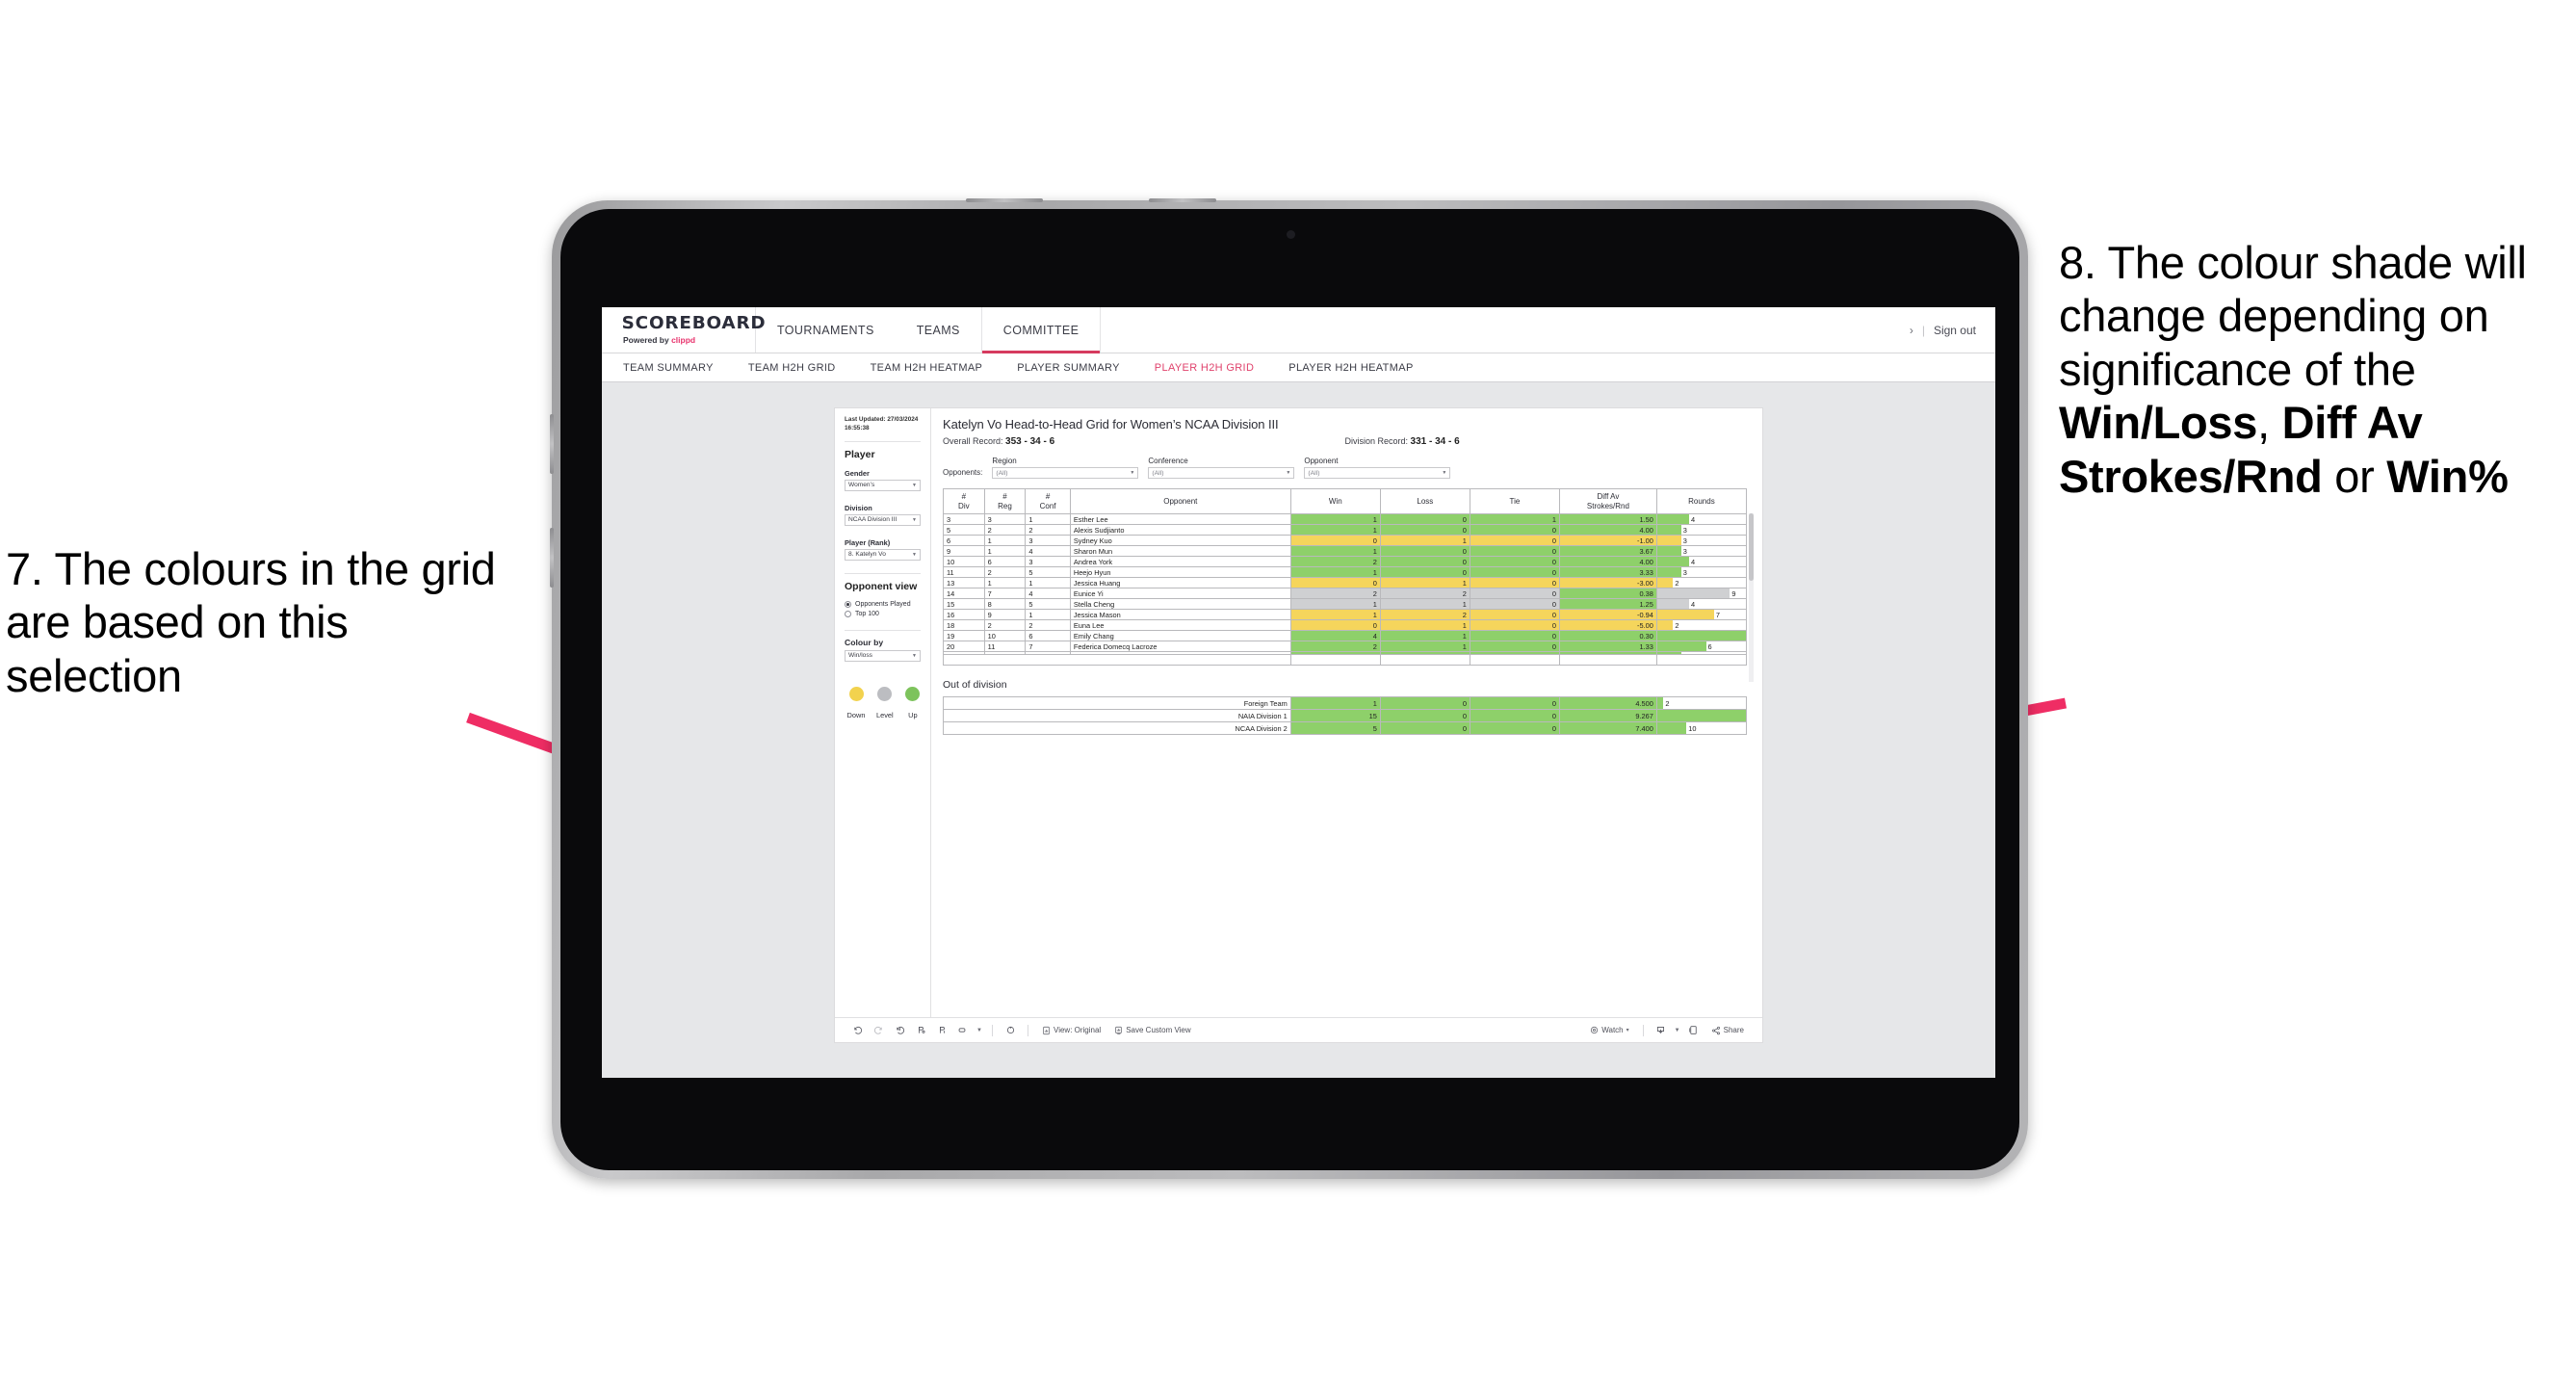  Describe the element at coordinates (1701, 561) in the screenshot. I see `cell-rounds: 4` at that location.